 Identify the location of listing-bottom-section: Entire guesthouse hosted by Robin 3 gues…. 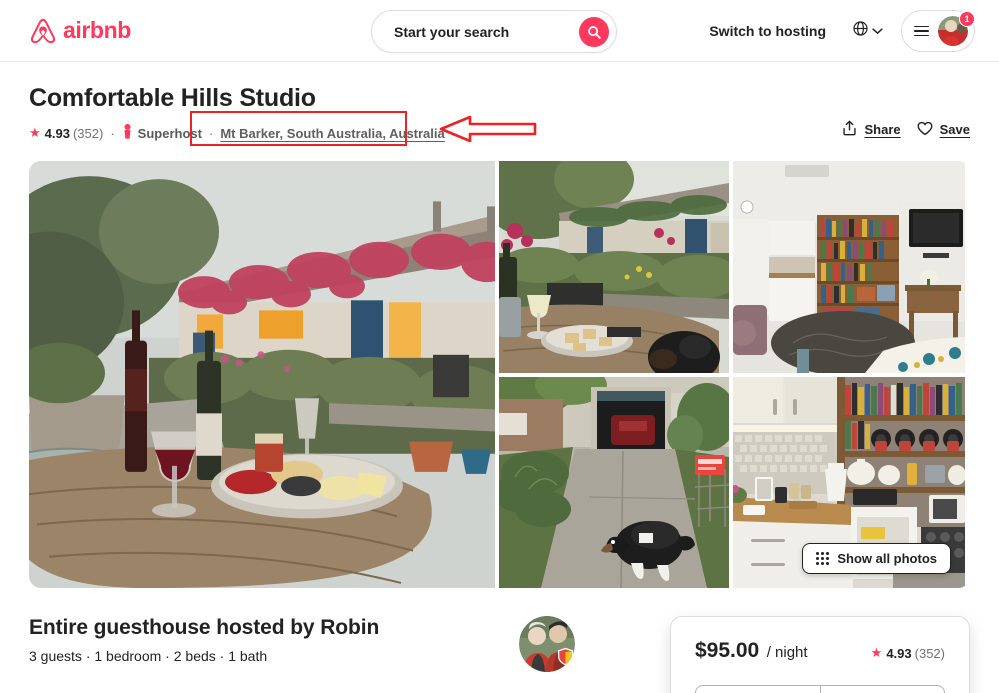
(499, 654).